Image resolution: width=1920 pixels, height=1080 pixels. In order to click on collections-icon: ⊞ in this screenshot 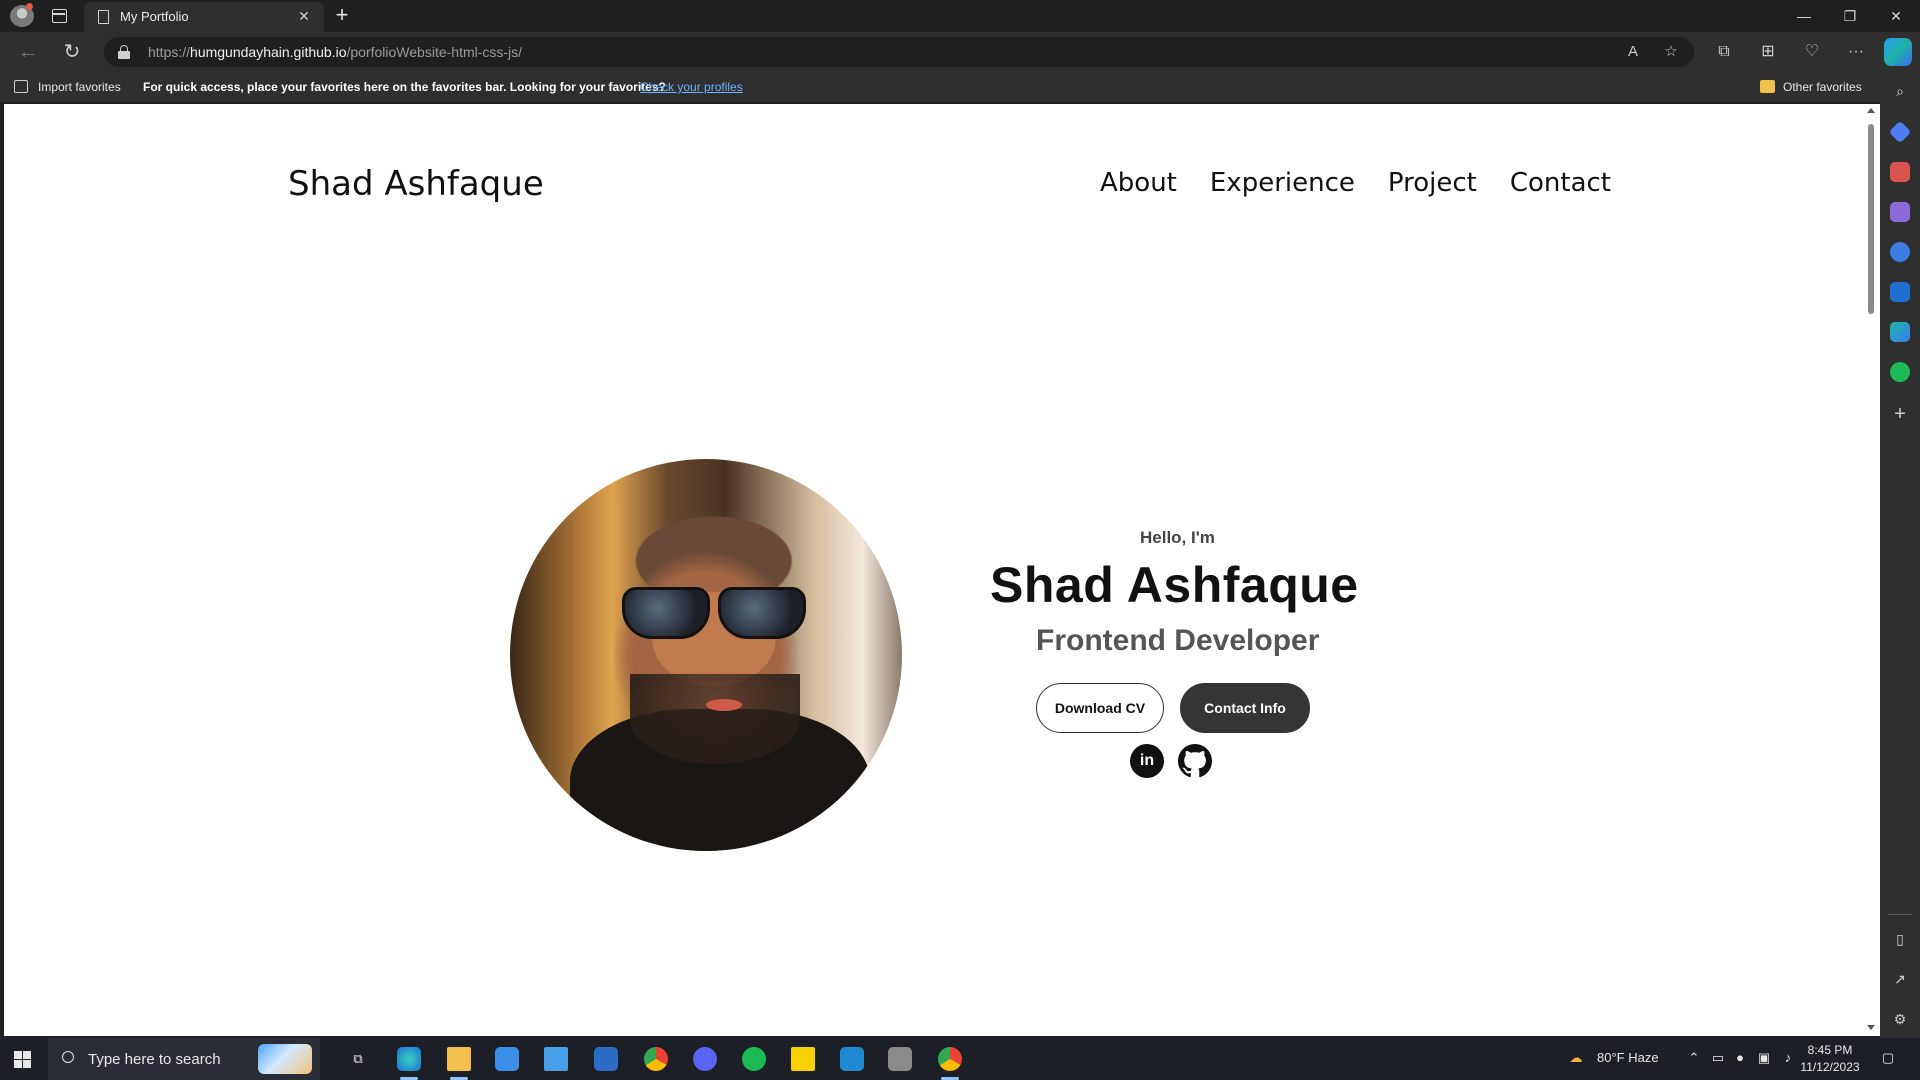, I will do `click(1768, 52)`.